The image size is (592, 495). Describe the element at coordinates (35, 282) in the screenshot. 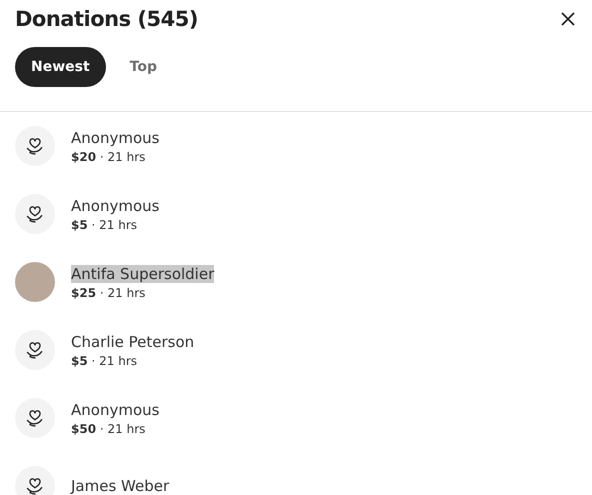

I see `avatar-photo-placeholder` at that location.